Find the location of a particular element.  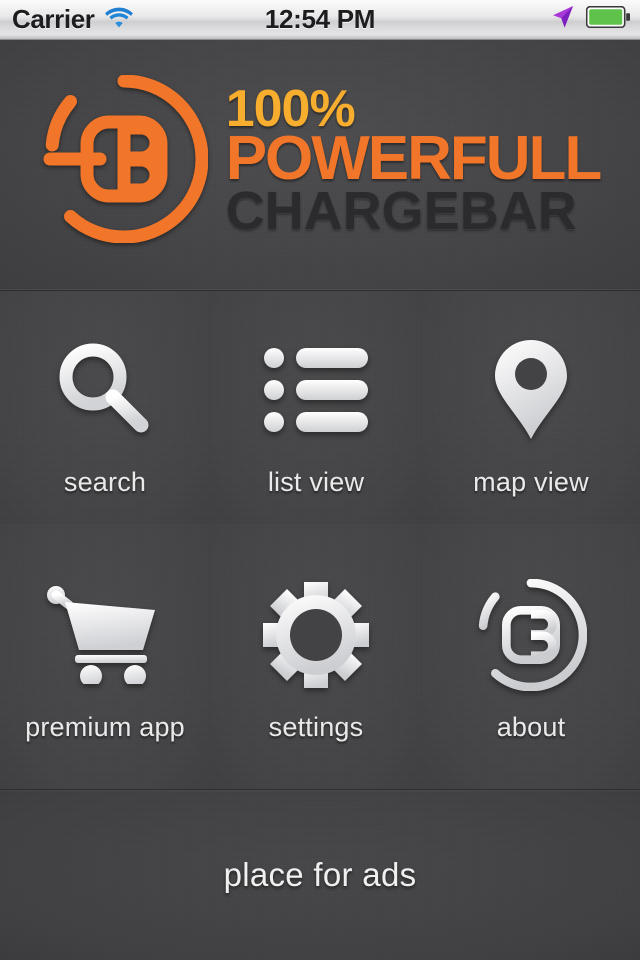

menu-label-premium-app: premium app is located at coordinates (105, 727).